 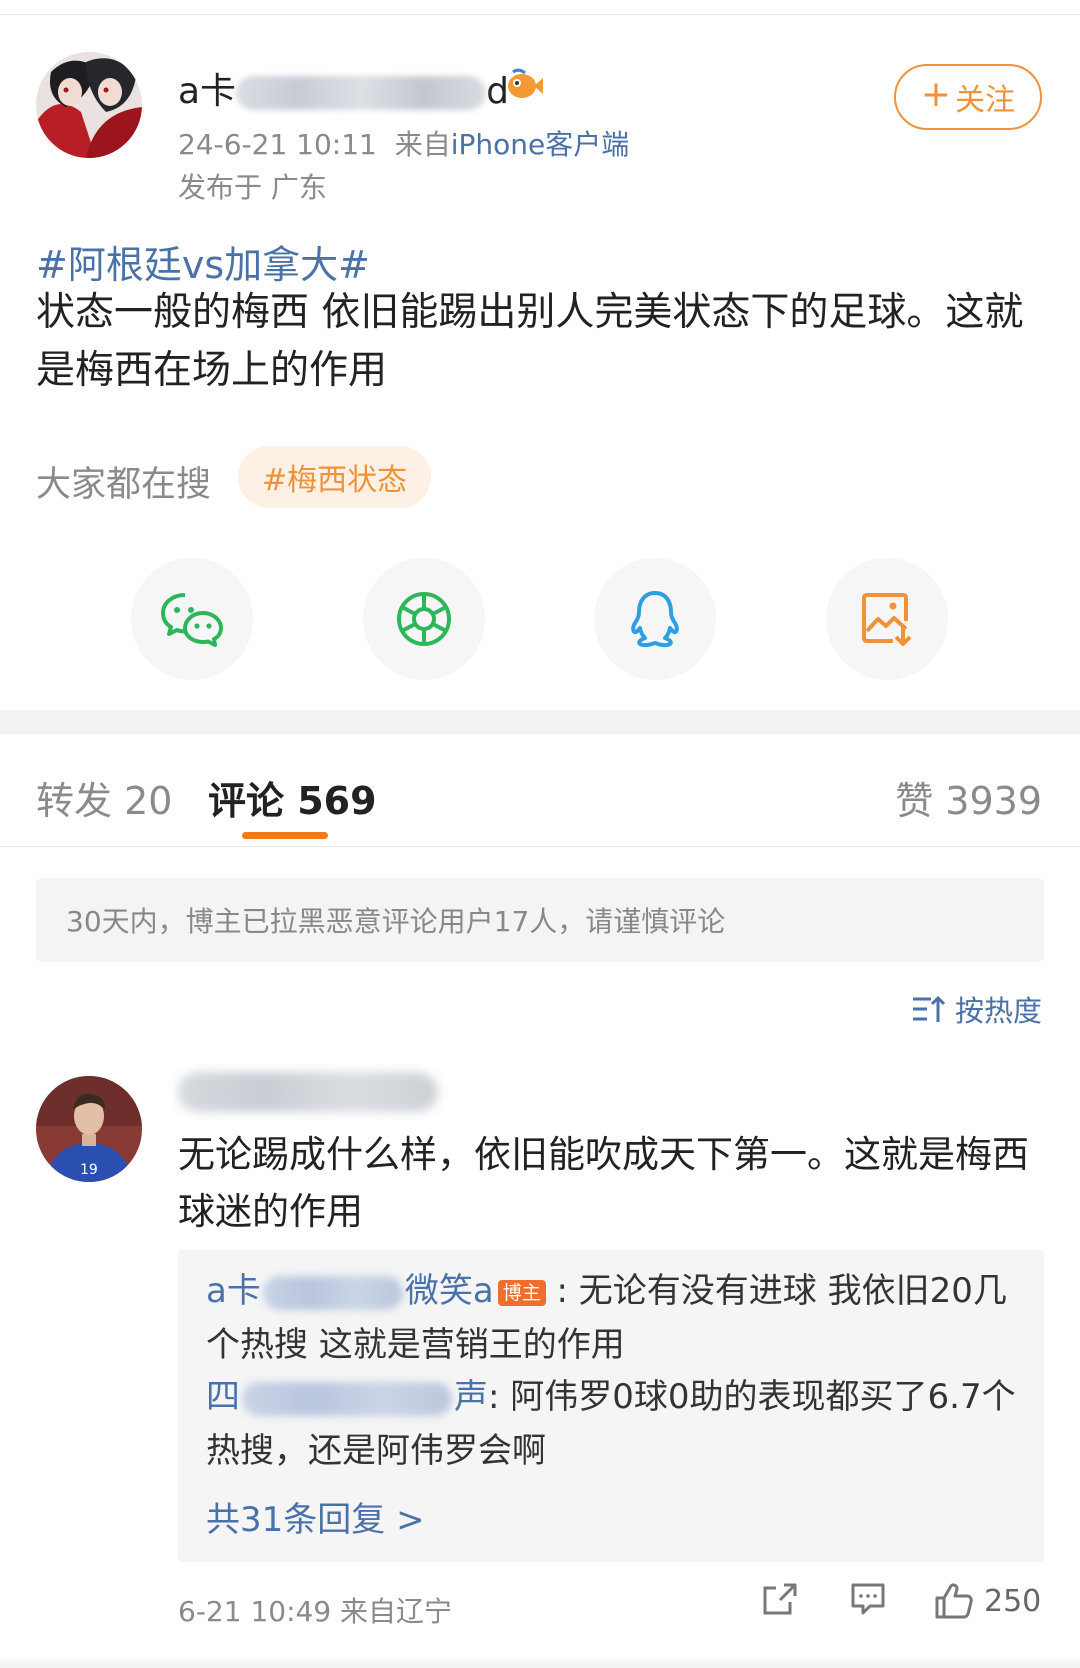 I want to click on tabs-divider, so click(x=540, y=846).